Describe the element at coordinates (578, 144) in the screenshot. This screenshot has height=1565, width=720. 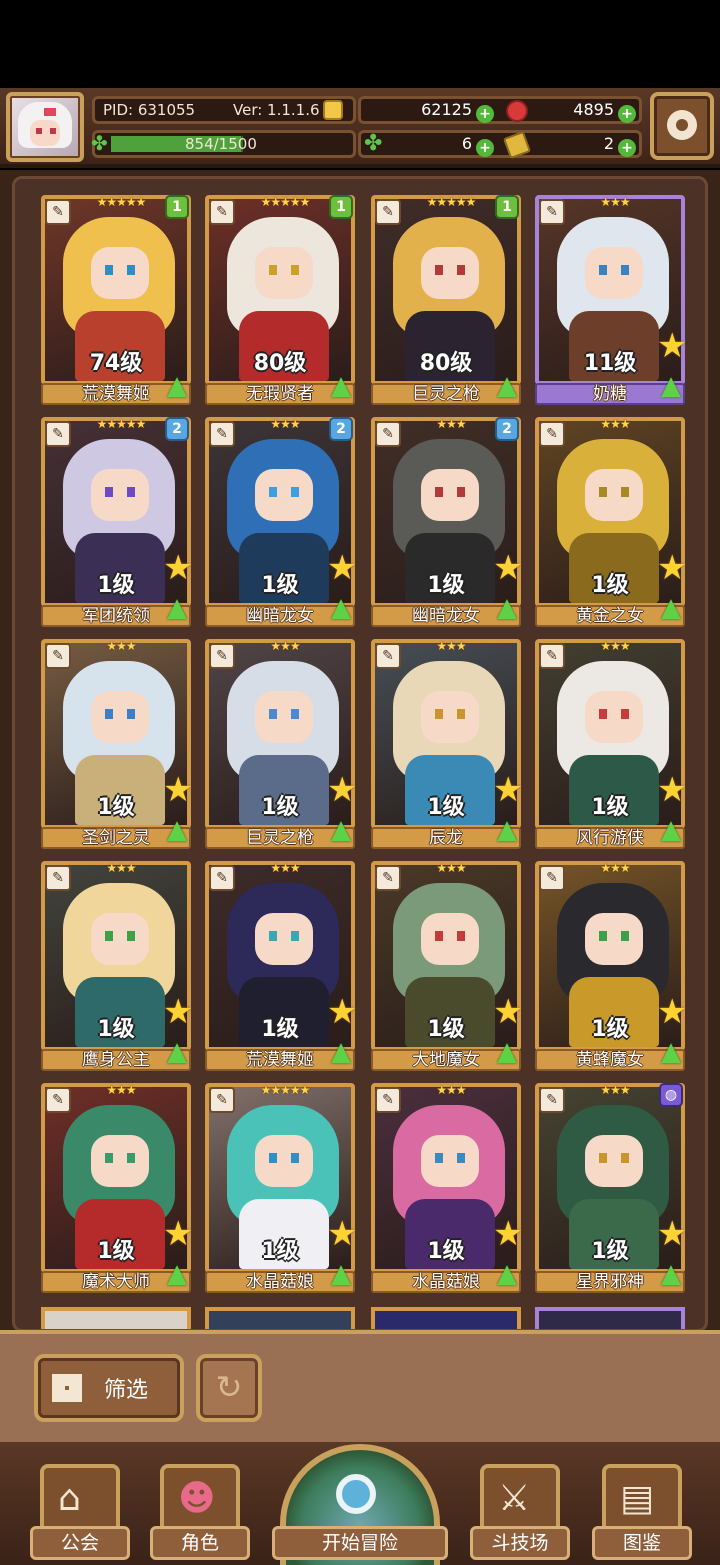
I see `ticket-counter: 2 +` at that location.